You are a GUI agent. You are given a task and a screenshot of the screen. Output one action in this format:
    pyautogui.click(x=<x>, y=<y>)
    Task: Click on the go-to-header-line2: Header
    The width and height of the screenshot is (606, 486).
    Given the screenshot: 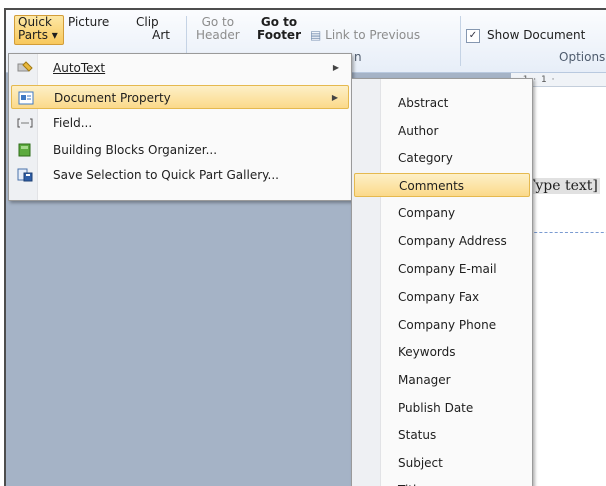 What is the action you would take?
    pyautogui.click(x=218, y=35)
    